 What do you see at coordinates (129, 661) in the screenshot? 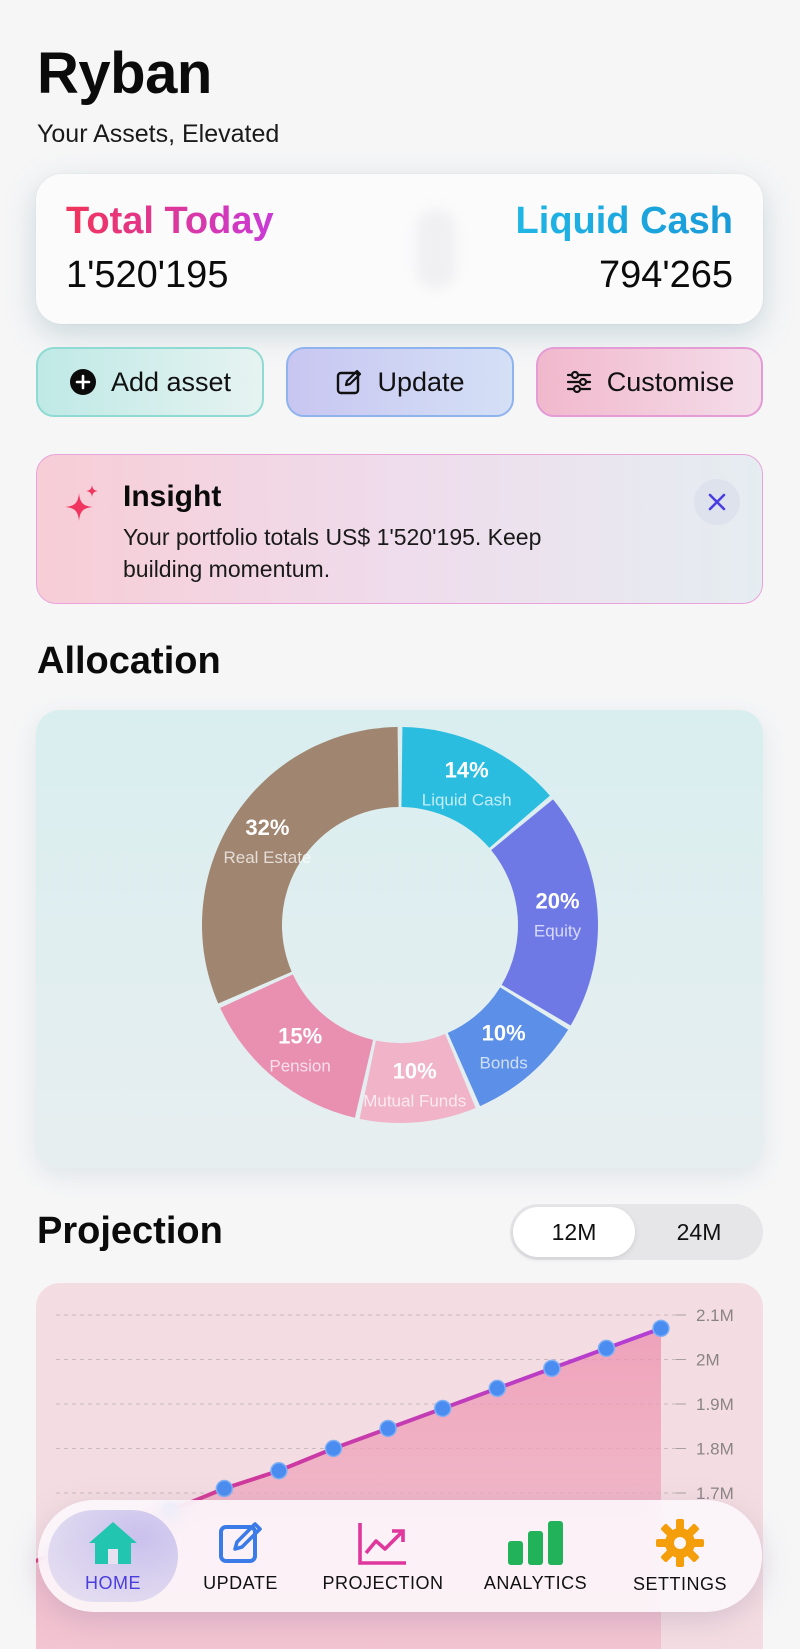
I see `allocation-title: Allocation` at bounding box center [129, 661].